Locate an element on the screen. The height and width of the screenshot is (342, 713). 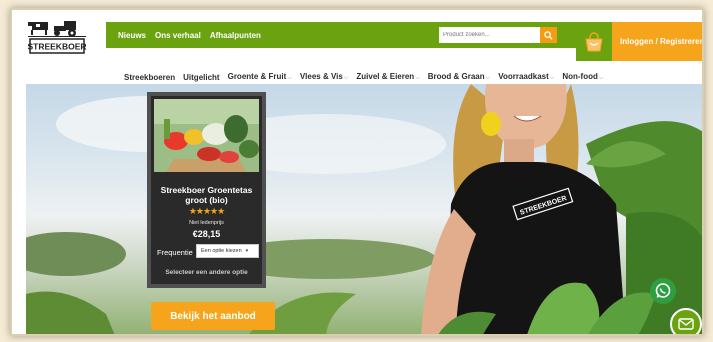
category-label: Non-food is located at coordinates (580, 76).